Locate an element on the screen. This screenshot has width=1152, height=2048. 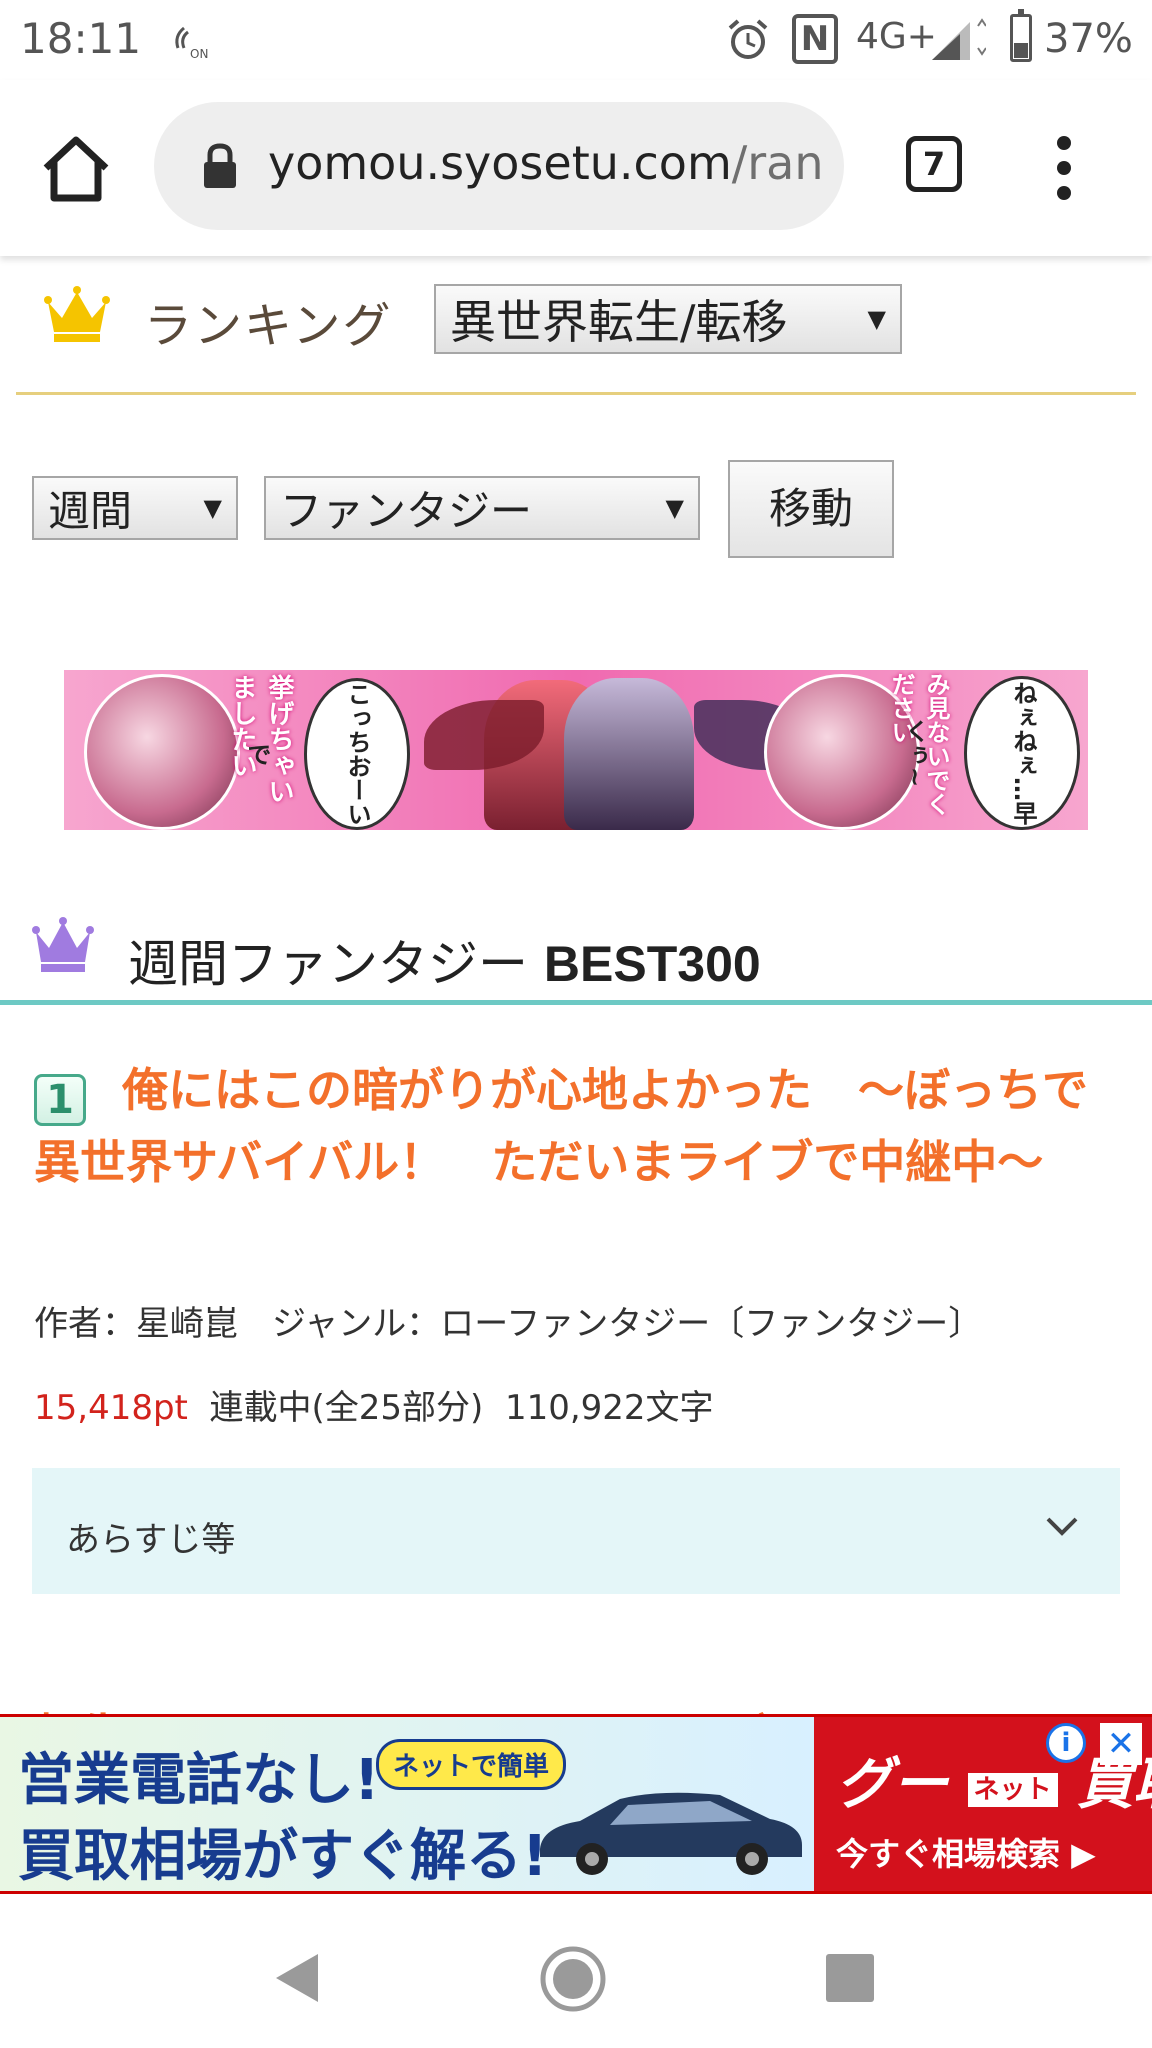
novel-char-count: 110,922文字 is located at coordinates (609, 1408).